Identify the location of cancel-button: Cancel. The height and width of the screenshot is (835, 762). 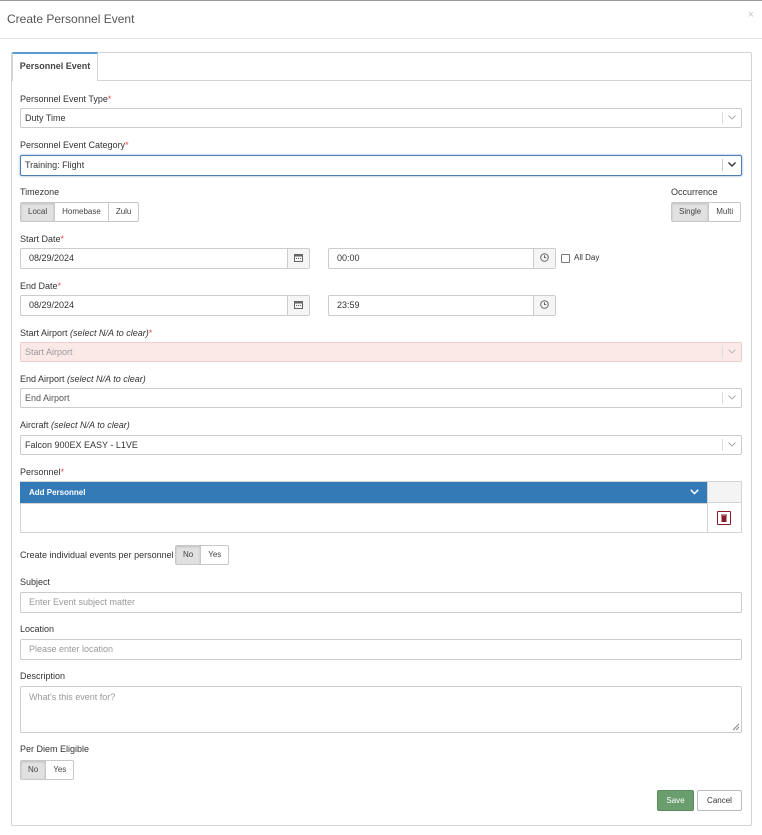
(719, 800).